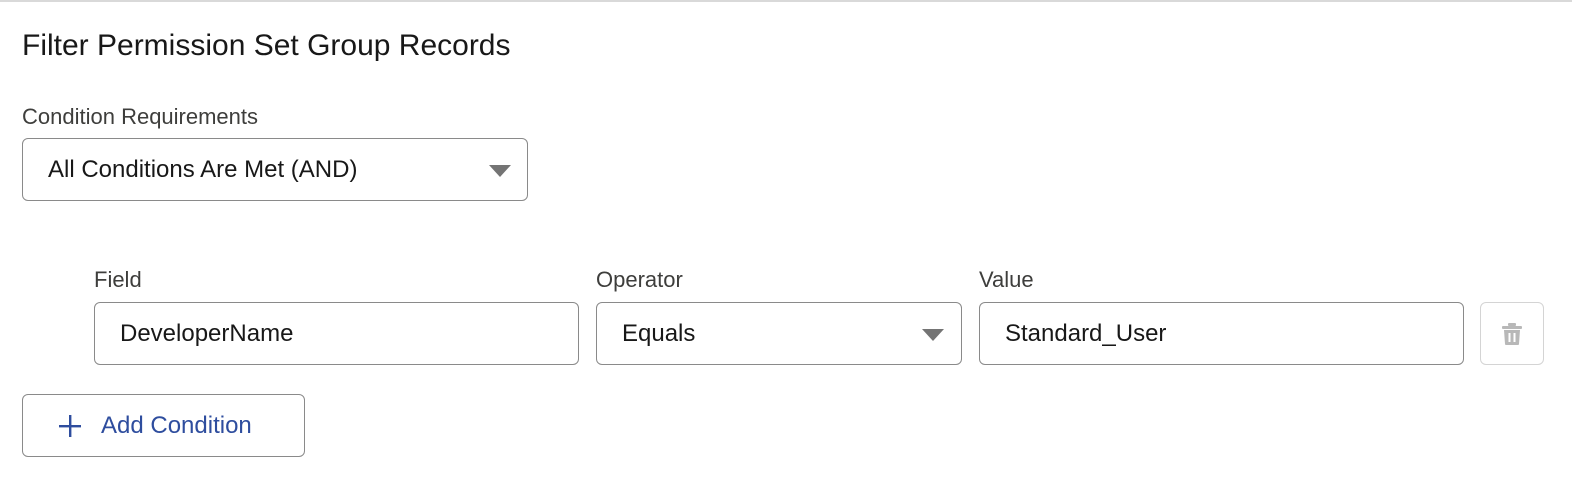 The image size is (1572, 482). What do you see at coordinates (786, 1) in the screenshot?
I see `top-divider` at bounding box center [786, 1].